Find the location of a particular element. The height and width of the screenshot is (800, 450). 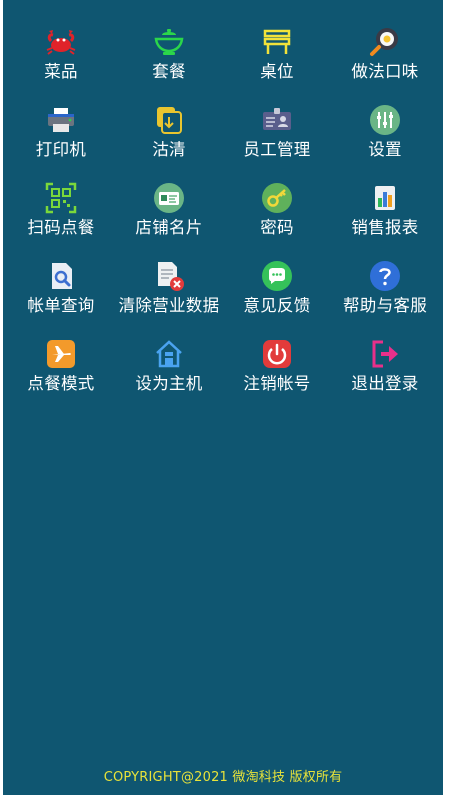

qr-code-icon is located at coordinates (61, 198).